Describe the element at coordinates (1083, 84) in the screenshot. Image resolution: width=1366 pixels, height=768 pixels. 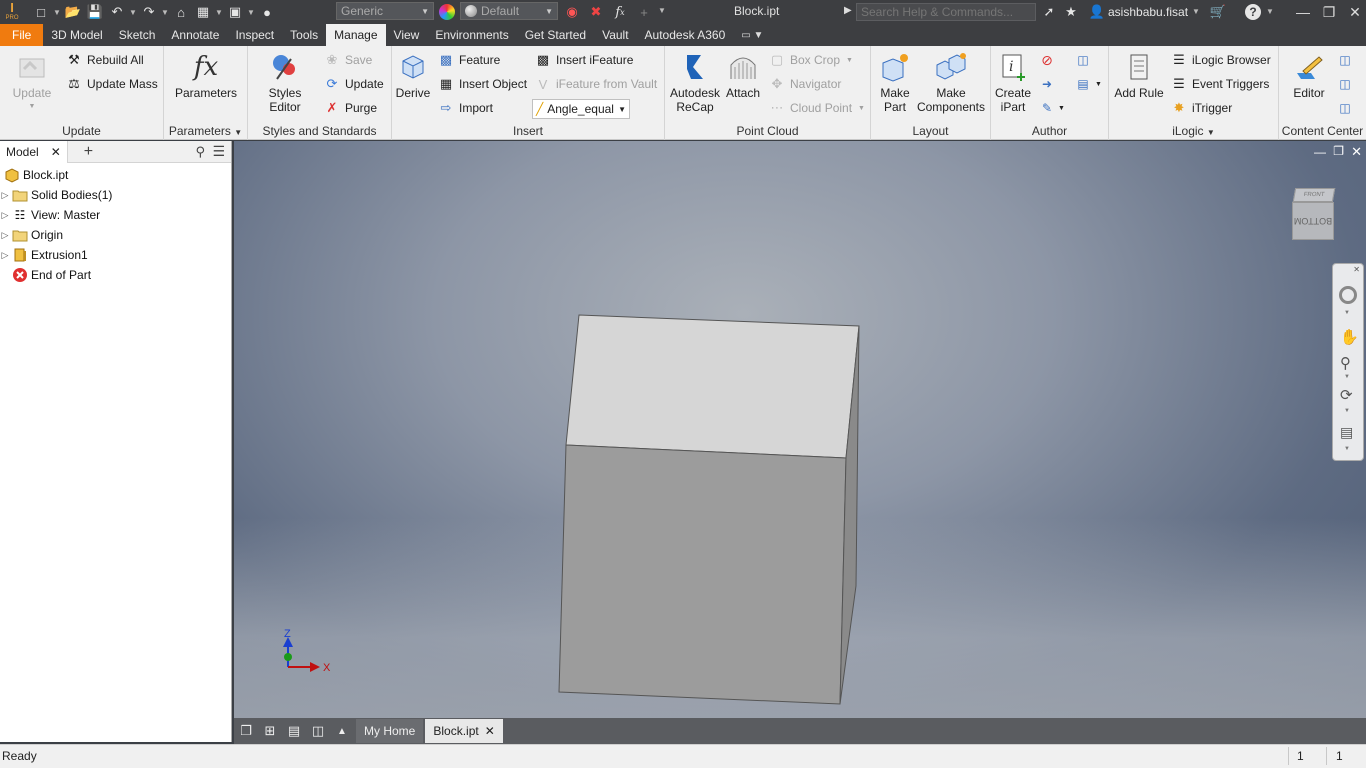
I see `author-tool-5-icon: ▤` at that location.